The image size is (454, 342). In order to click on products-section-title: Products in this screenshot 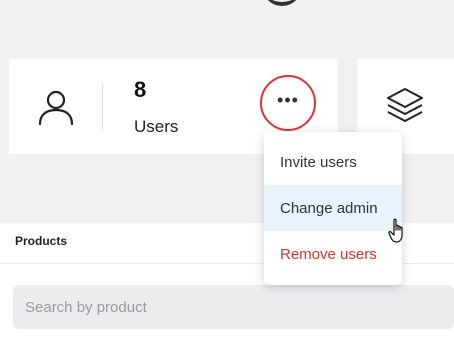, I will do `click(41, 241)`.